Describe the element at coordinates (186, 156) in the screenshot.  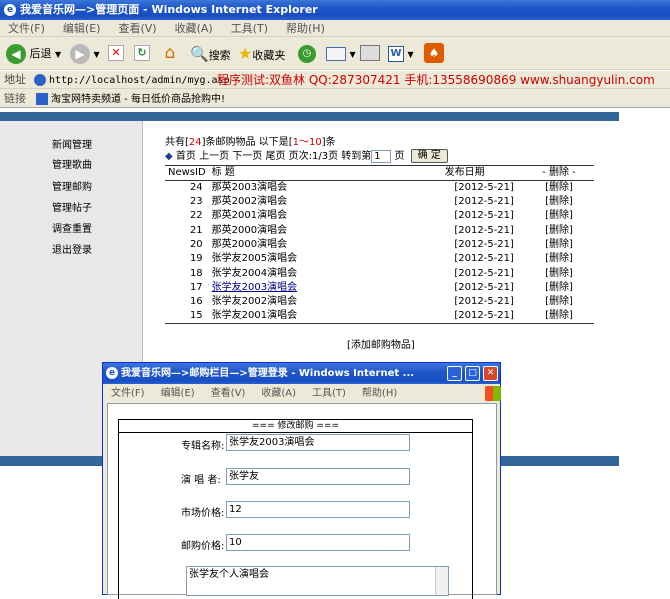
I see `pager-first: 首页` at that location.